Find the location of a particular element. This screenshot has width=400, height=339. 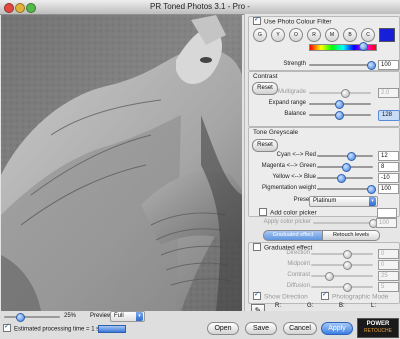

channel-button-r: R is located at coordinates (314, 35).